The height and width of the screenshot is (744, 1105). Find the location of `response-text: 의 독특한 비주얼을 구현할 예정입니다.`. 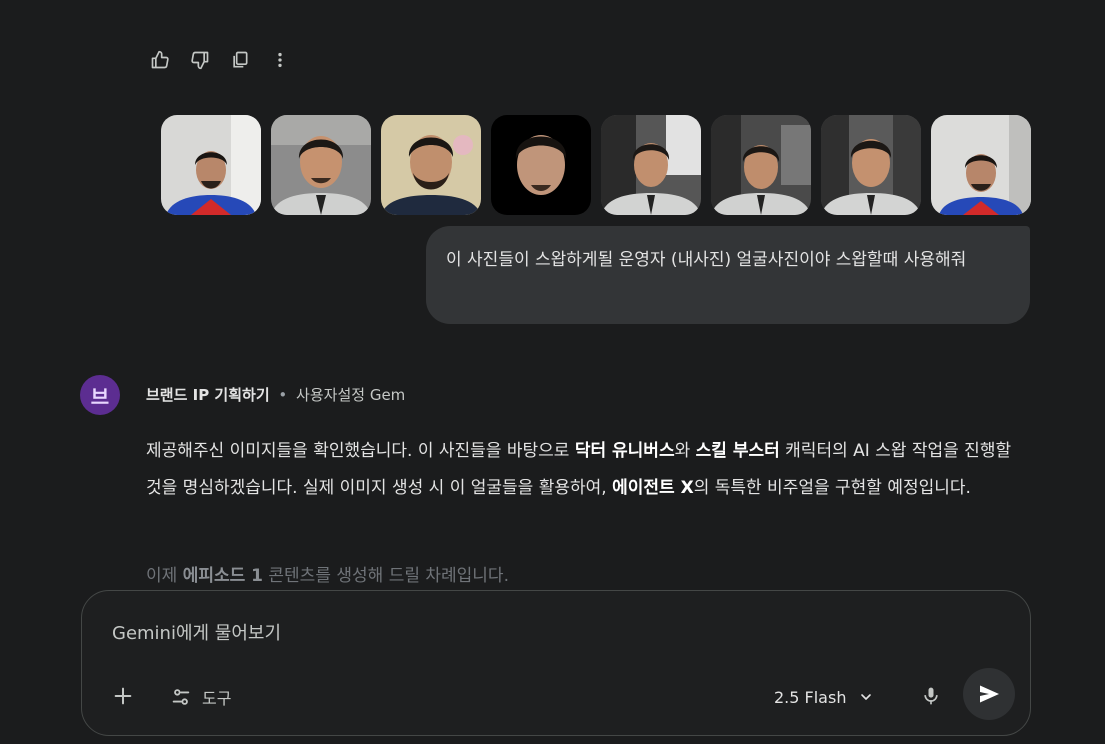

response-text: 의 독특한 비주얼을 구현할 예정입니다. is located at coordinates (832, 488).